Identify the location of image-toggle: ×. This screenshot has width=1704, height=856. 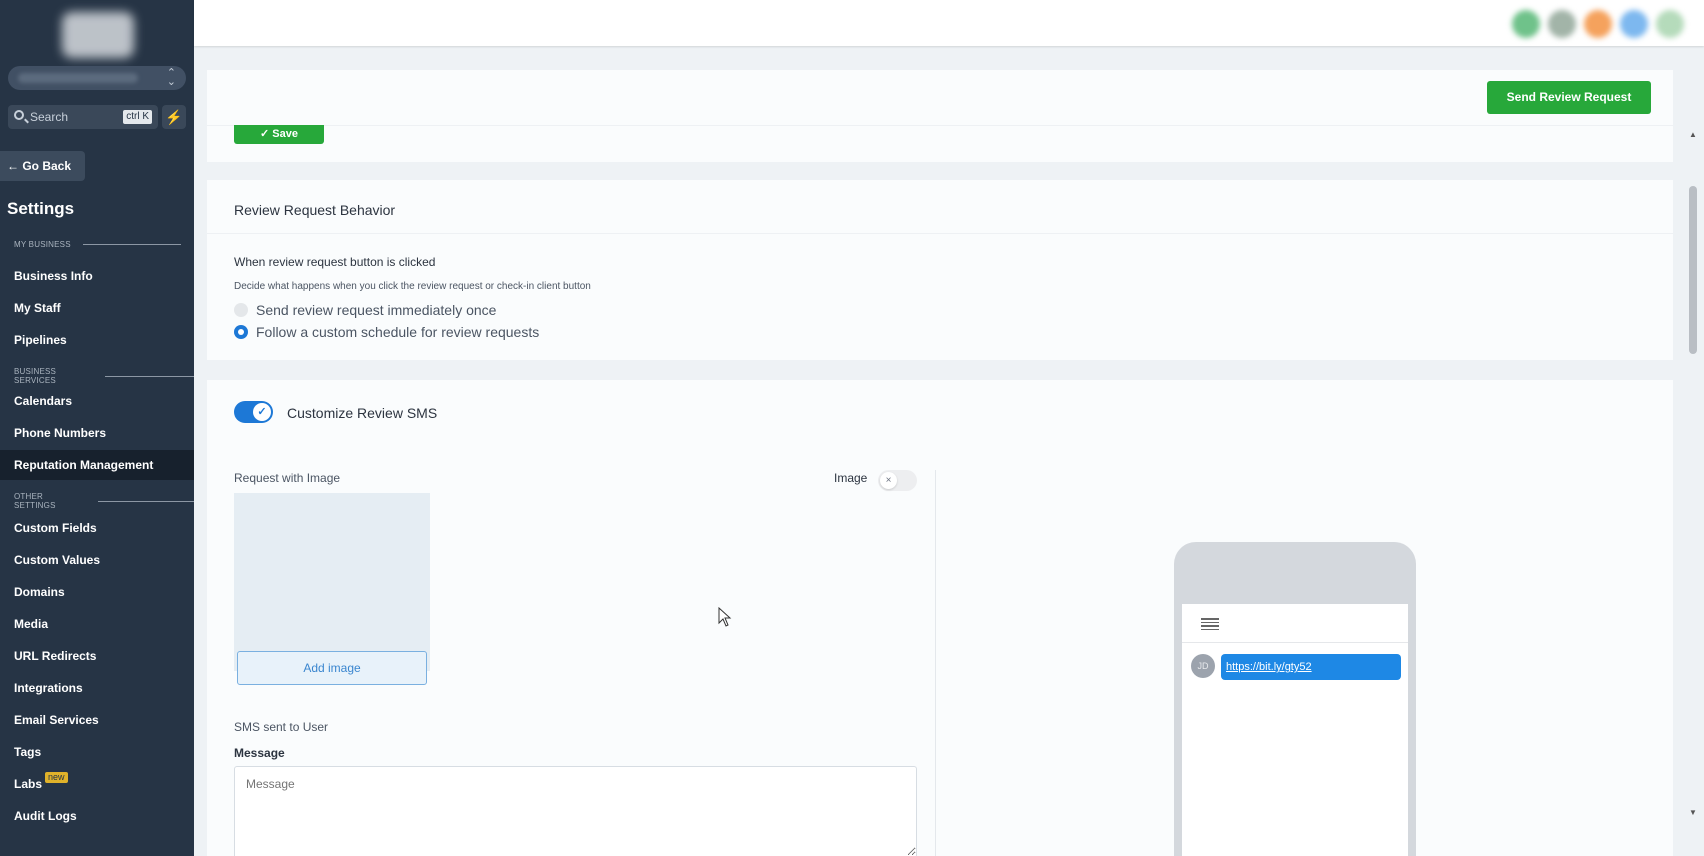
(897, 480).